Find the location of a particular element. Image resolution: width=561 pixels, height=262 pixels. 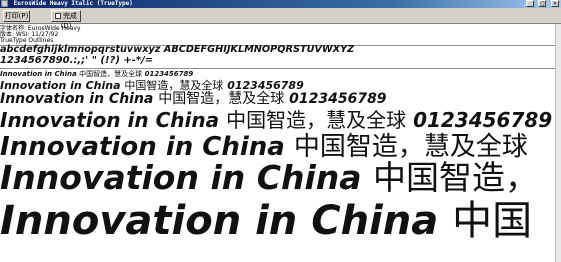

font-type-line: TrueType Outlines is located at coordinates (27, 40).